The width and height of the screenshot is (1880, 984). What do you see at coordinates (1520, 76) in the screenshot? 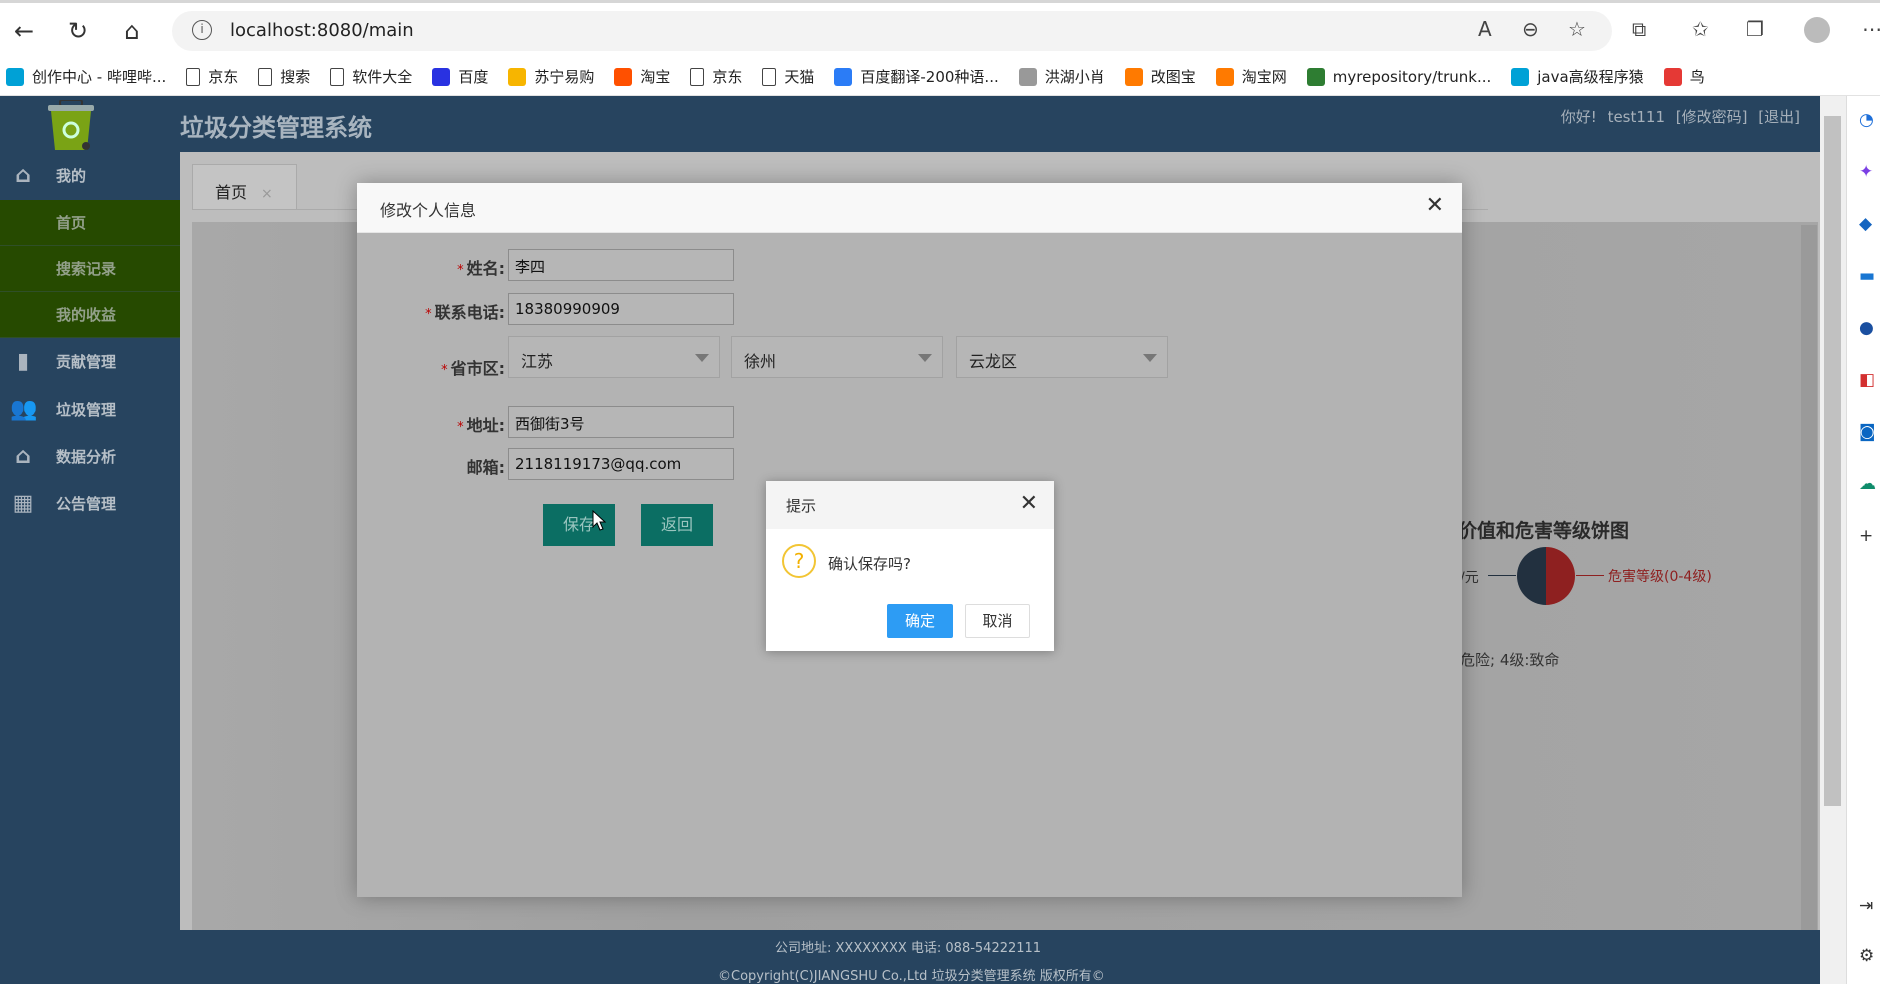
I see `bilibili-icon` at bounding box center [1520, 76].